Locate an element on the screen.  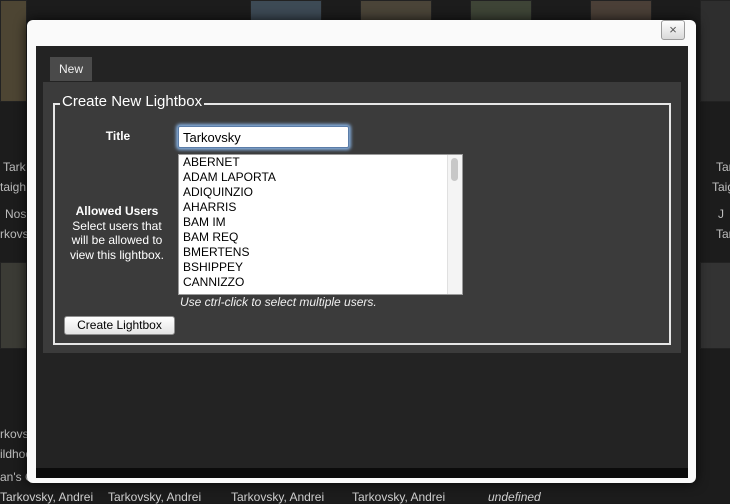
user-option: ABERNET is located at coordinates (320, 162).